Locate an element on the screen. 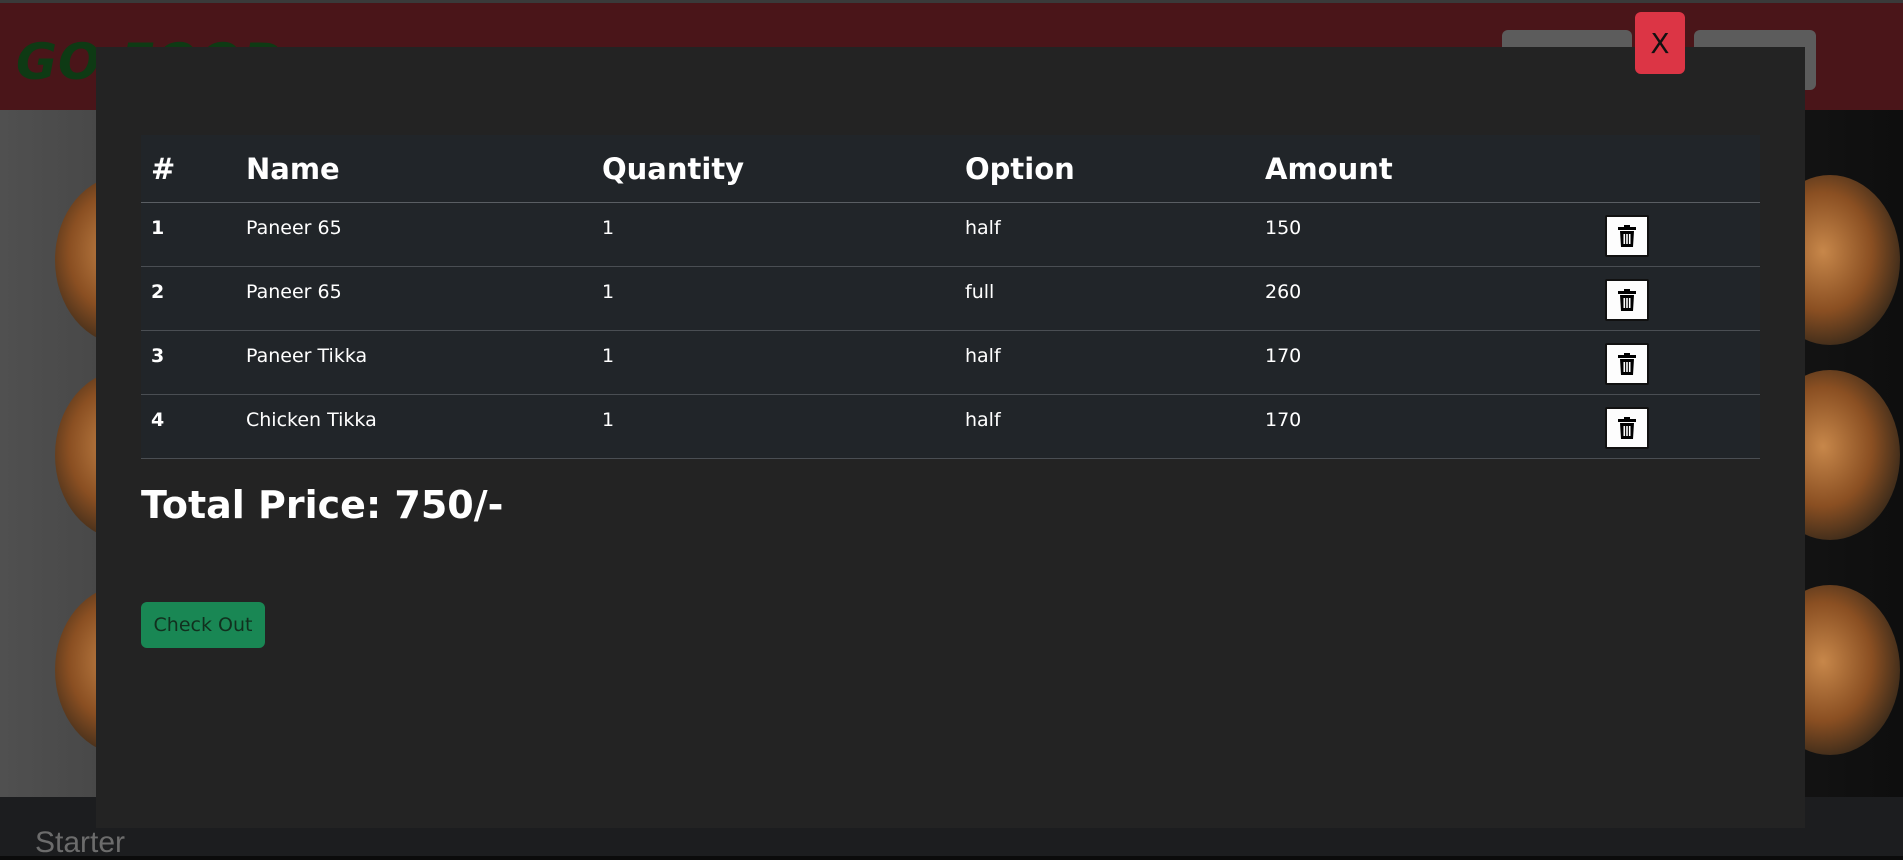  column-header-name: Name is located at coordinates (414, 169).